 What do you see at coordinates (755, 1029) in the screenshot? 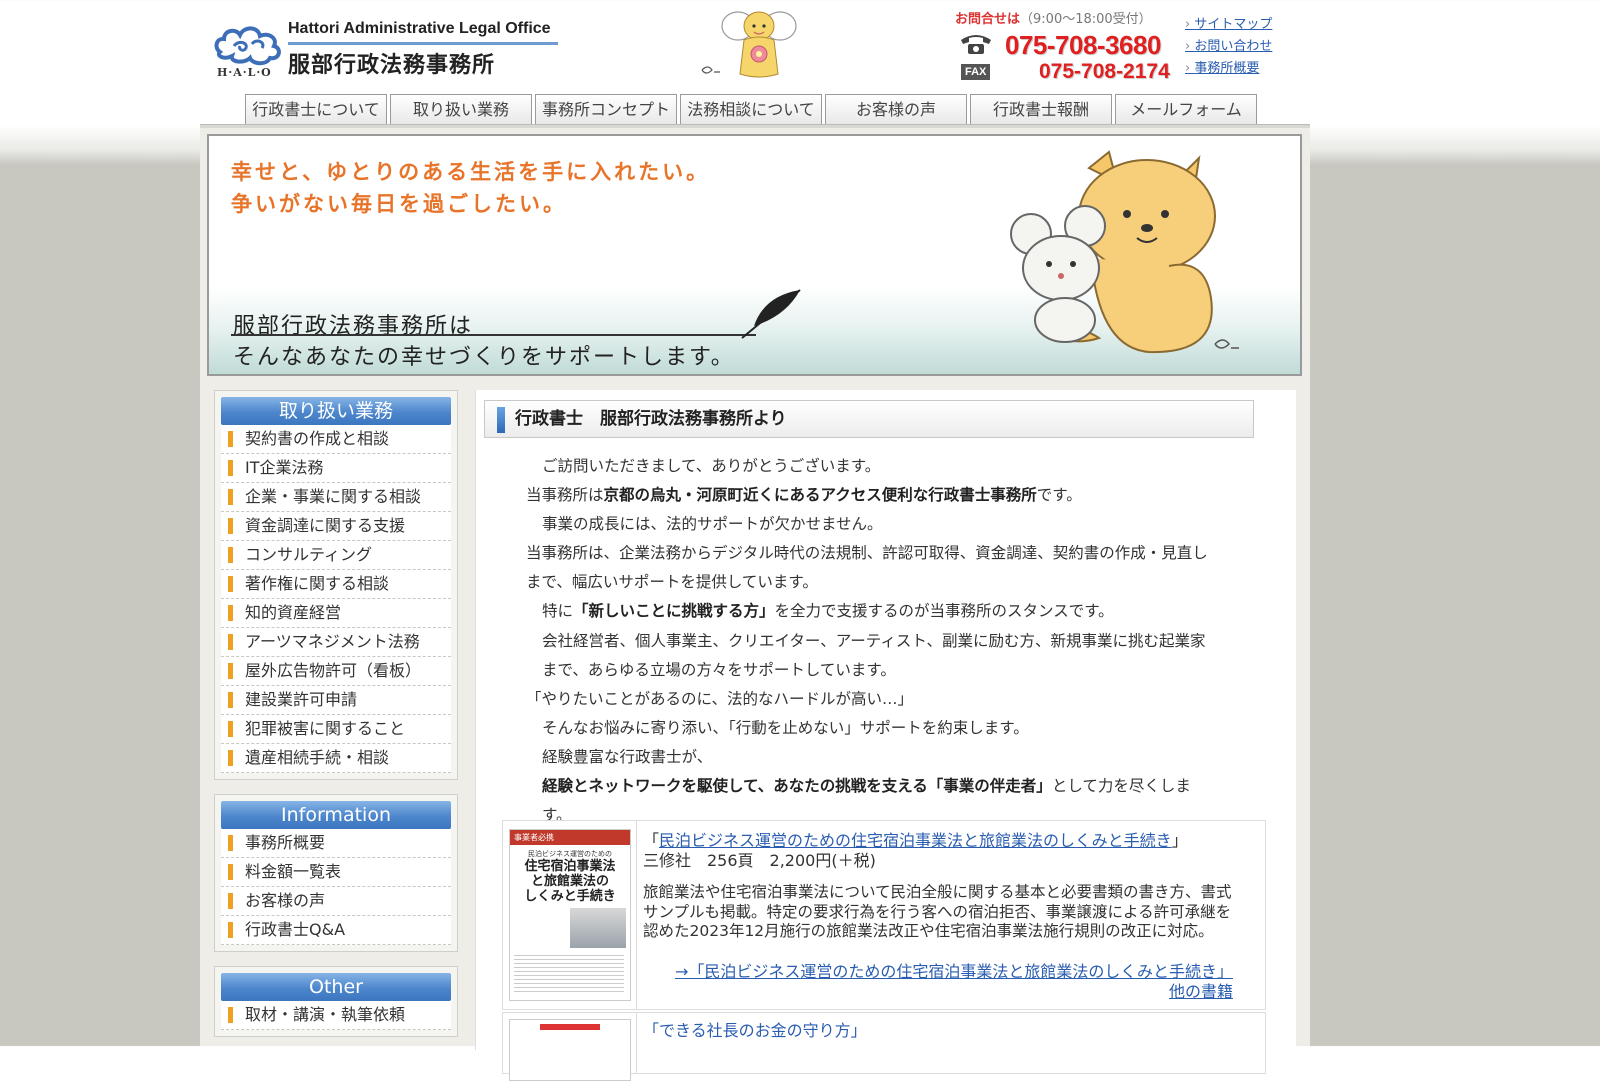
I see `book-title-link: 「できる社長のお金の守り方」` at bounding box center [755, 1029].